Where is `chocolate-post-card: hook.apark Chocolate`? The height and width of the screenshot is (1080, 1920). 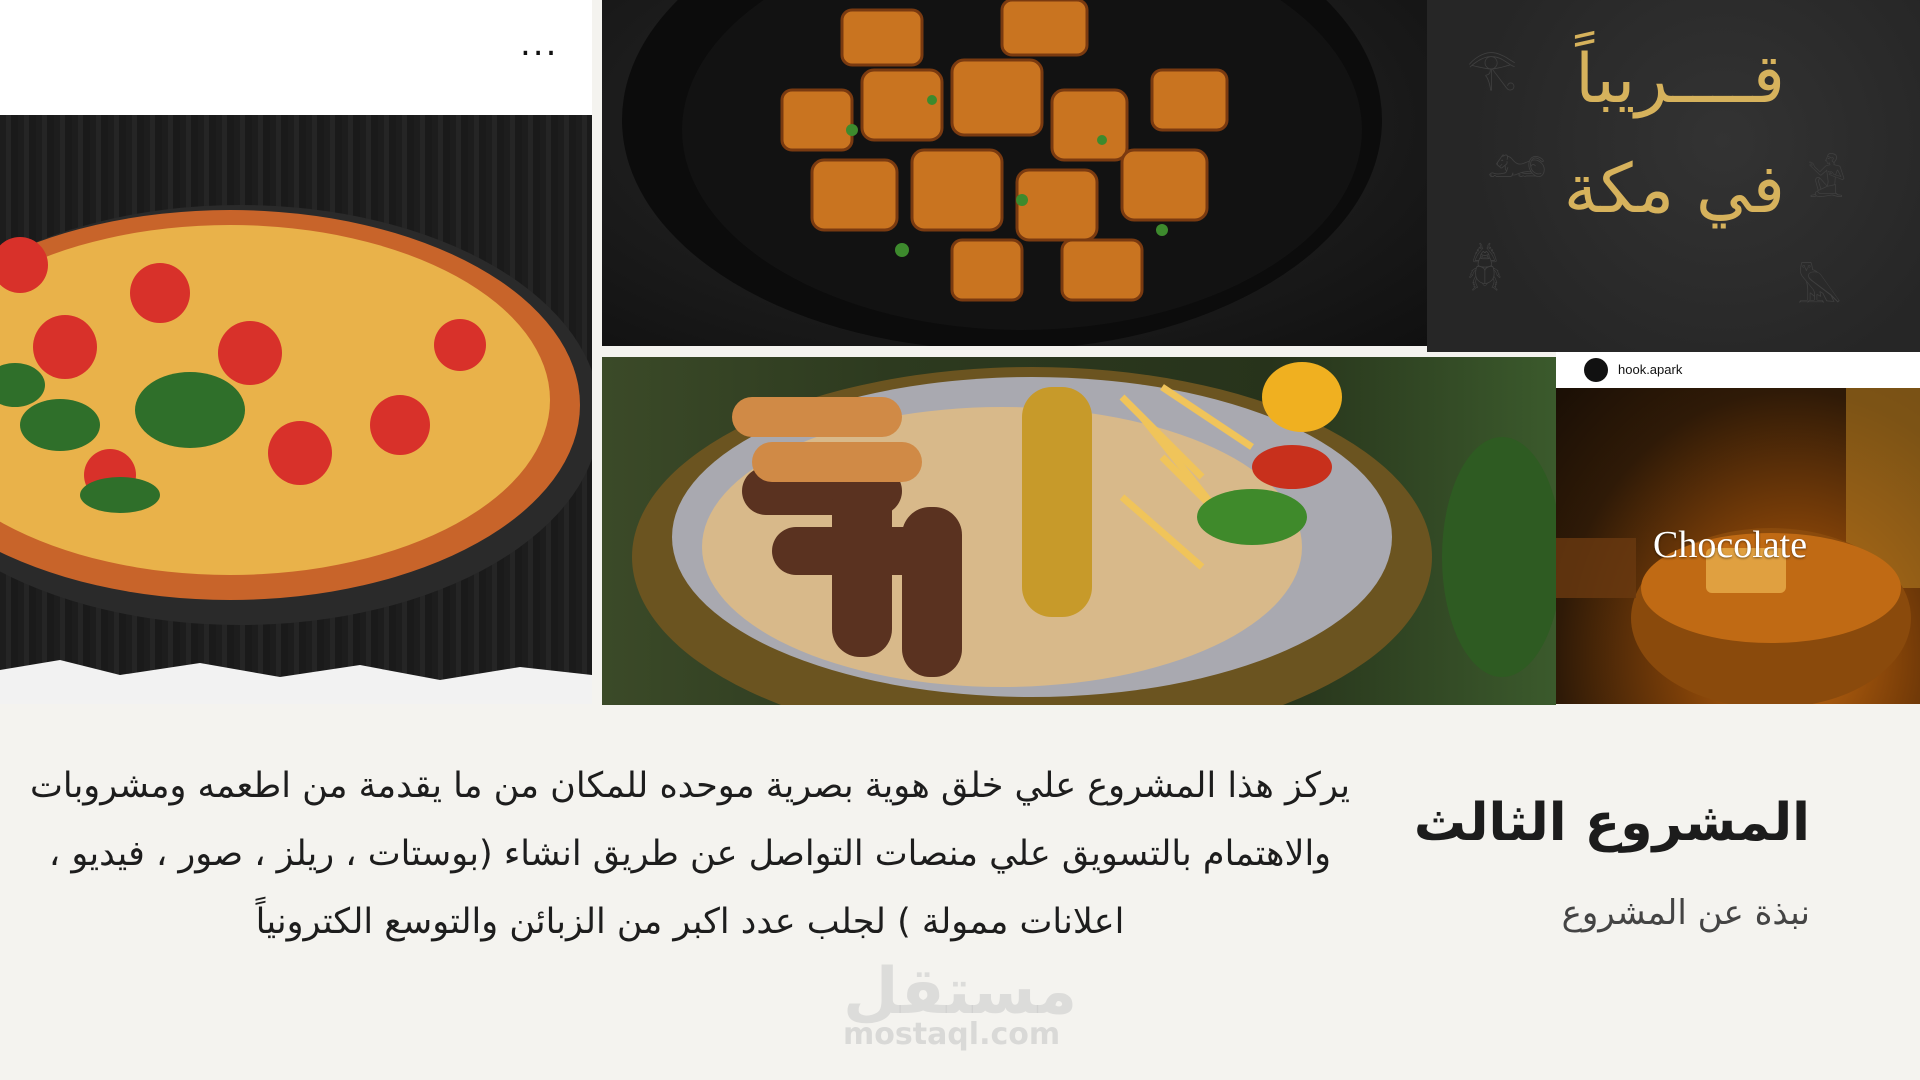 chocolate-post-card: hook.apark Chocolate is located at coordinates (1738, 528).